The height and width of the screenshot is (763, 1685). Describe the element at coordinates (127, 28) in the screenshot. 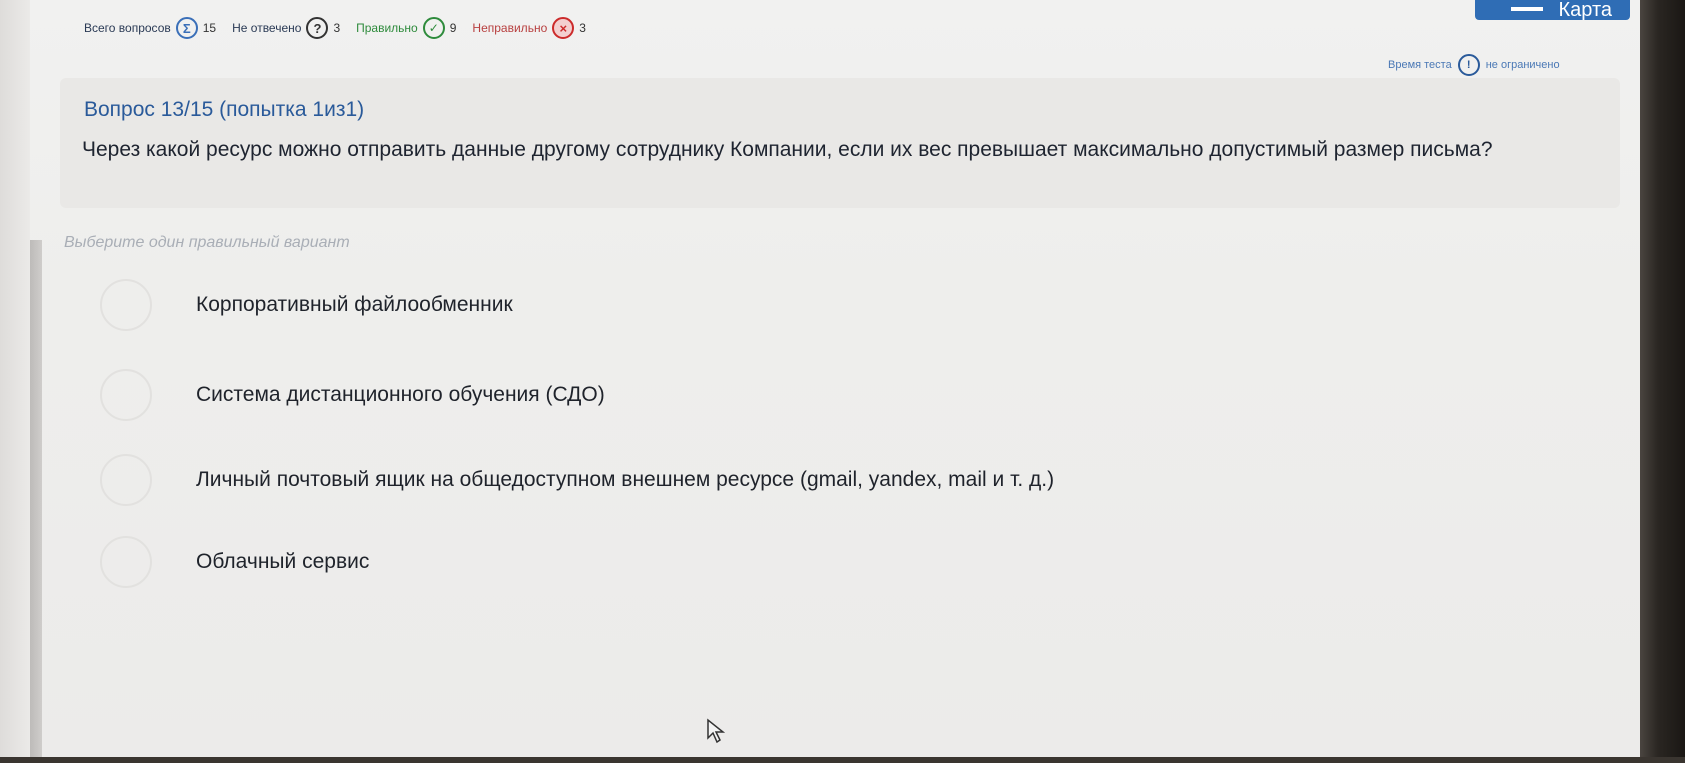

I see `stat-total-label: Всего вопросов` at that location.